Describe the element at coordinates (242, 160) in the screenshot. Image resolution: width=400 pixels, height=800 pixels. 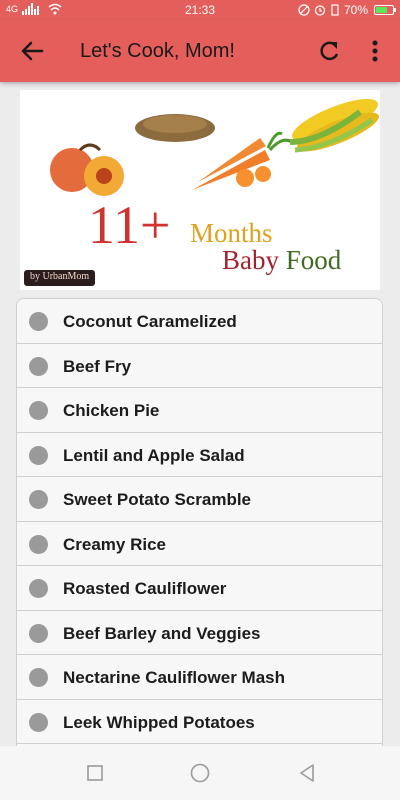
I see `carrot-icon` at that location.